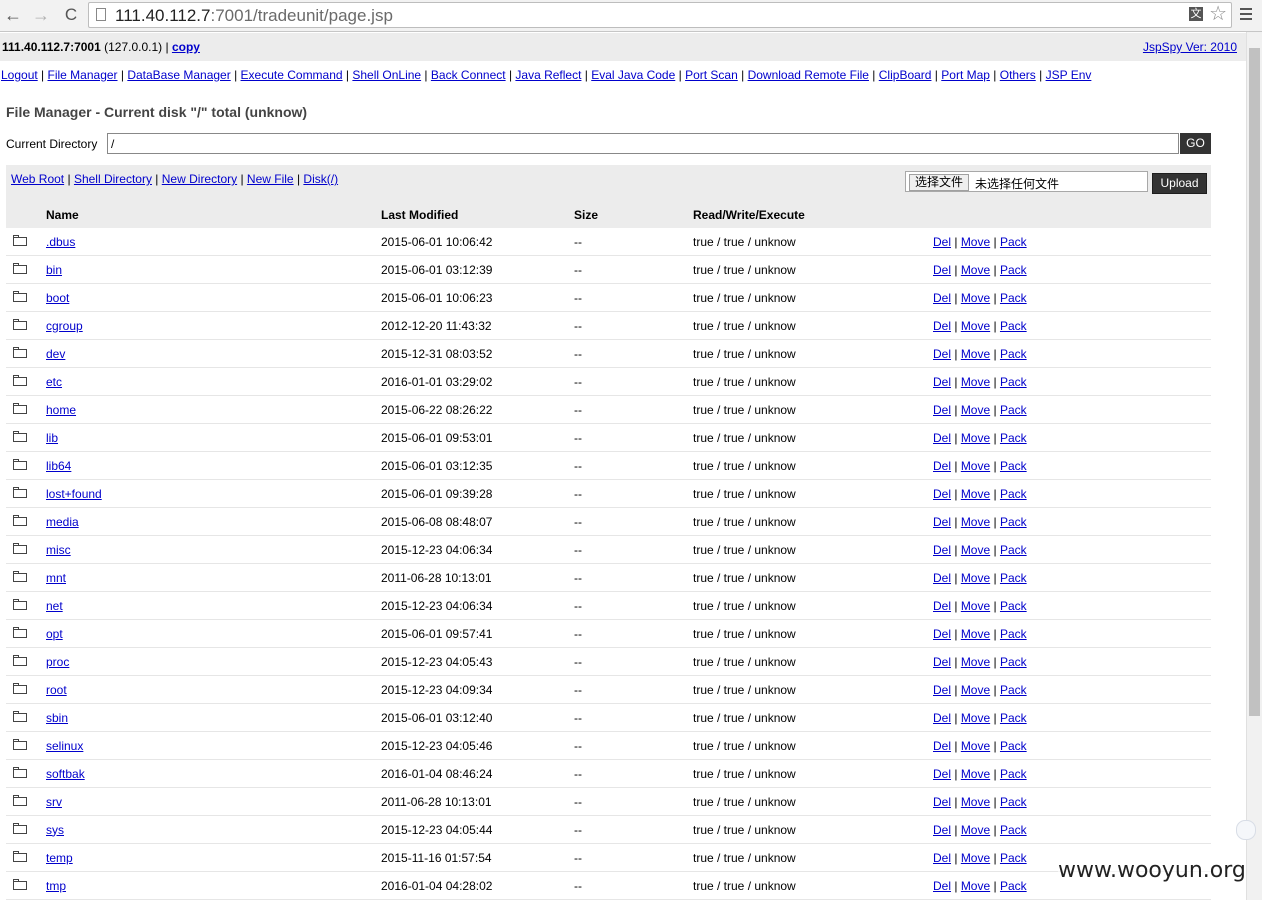 Image resolution: width=1262 pixels, height=900 pixels. Describe the element at coordinates (71, 15) in the screenshot. I see `reload-icon: C` at that location.